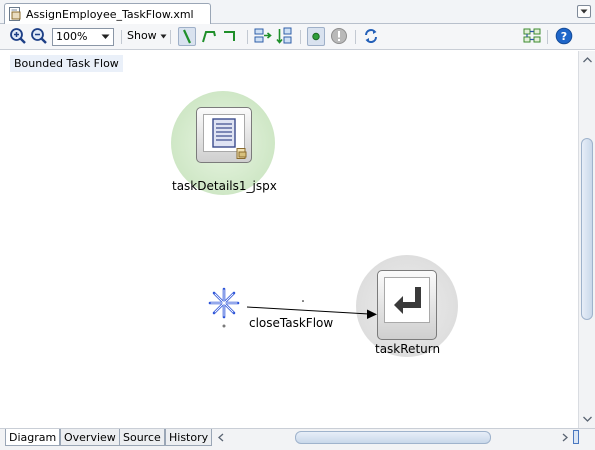 This screenshot has width=595, height=450. I want to click on scroll-right-icon, so click(565, 437).